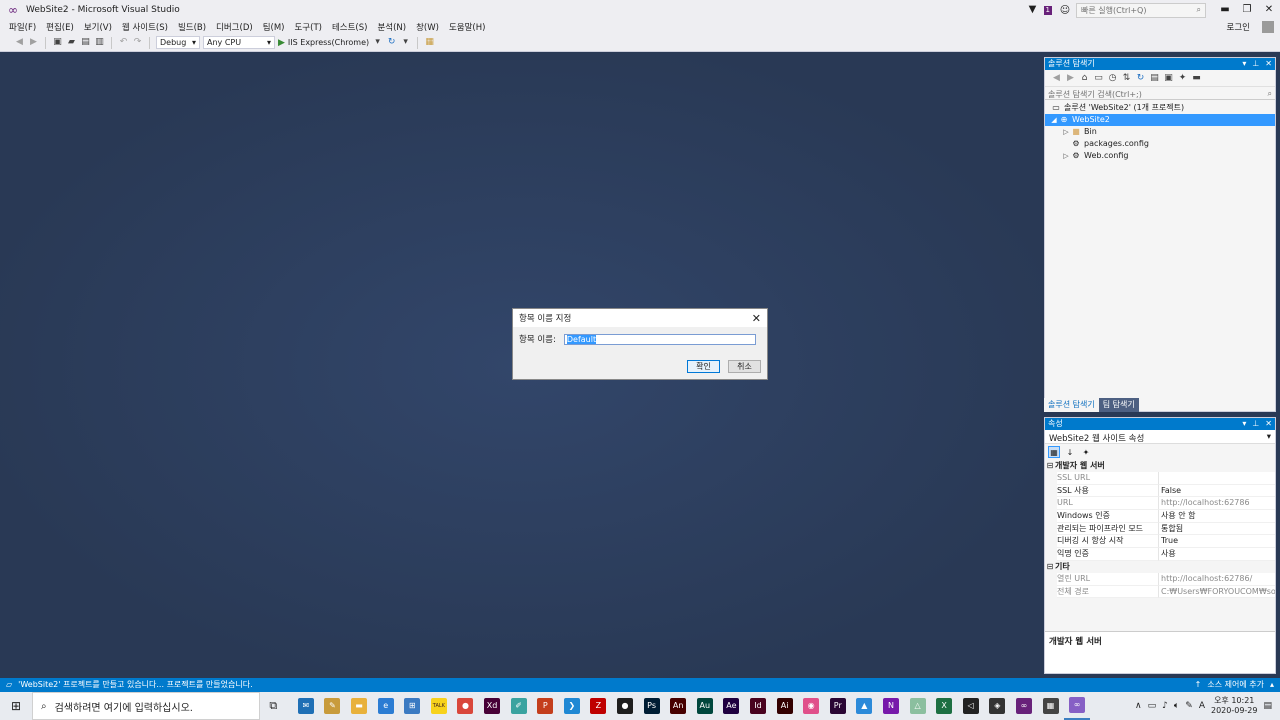 This screenshot has height=720, width=1280. I want to click on menu-team: 팀(M), so click(274, 27).